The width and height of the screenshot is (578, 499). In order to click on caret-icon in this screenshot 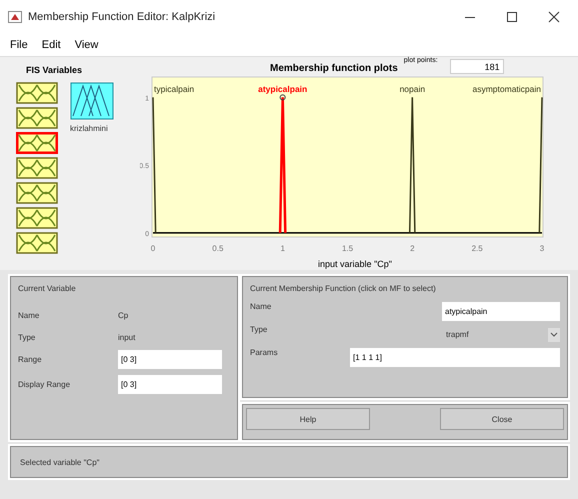, I will do `click(554, 335)`.